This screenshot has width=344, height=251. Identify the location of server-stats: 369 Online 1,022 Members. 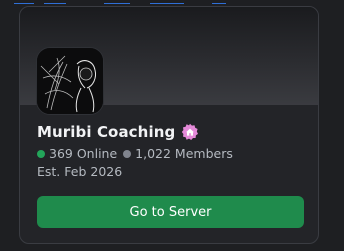
(135, 153).